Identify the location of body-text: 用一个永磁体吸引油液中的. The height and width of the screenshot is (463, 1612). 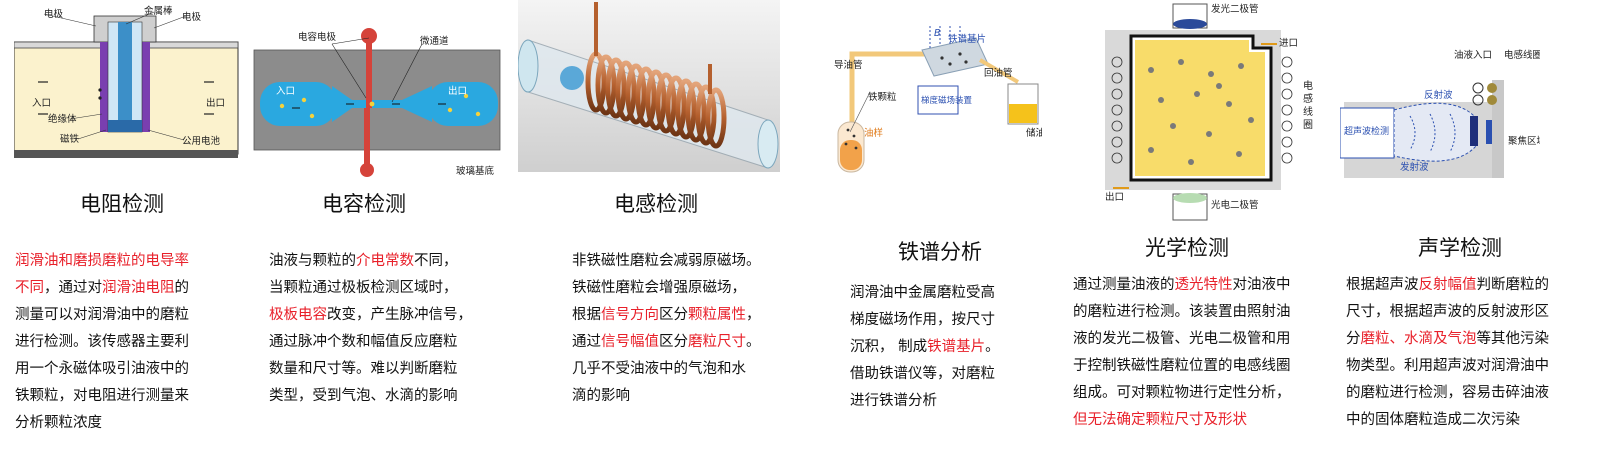
(102, 369).